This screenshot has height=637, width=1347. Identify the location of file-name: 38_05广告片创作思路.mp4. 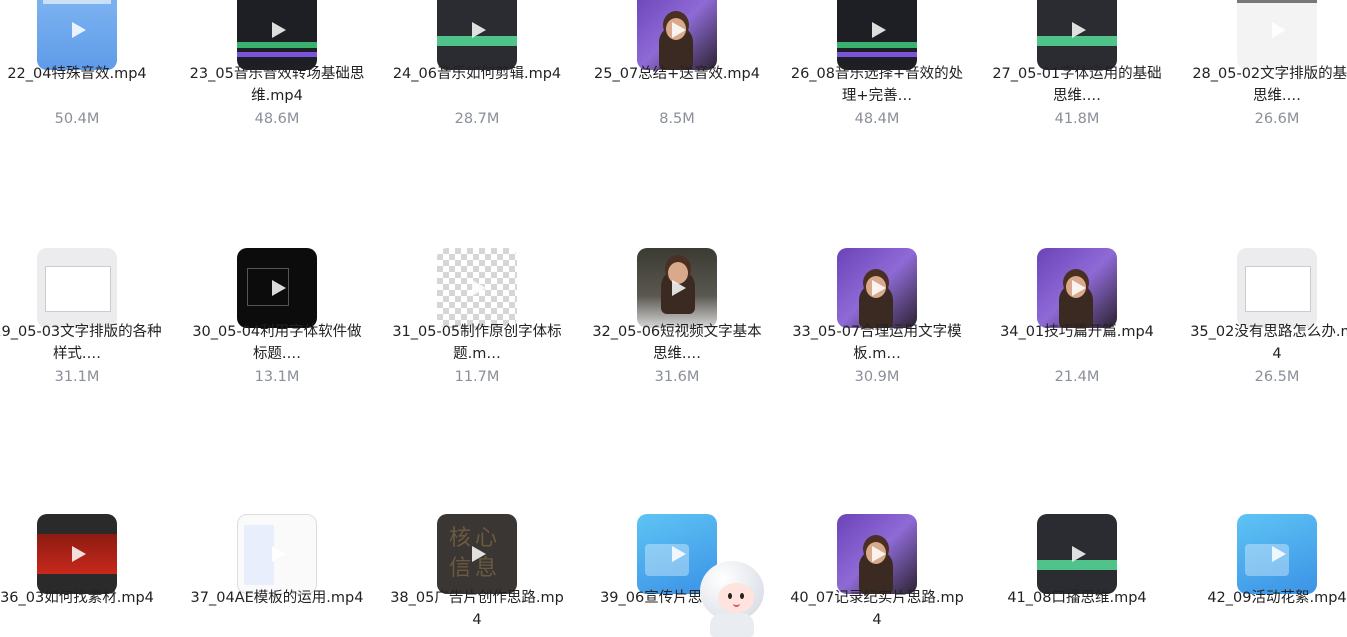
(477, 609).